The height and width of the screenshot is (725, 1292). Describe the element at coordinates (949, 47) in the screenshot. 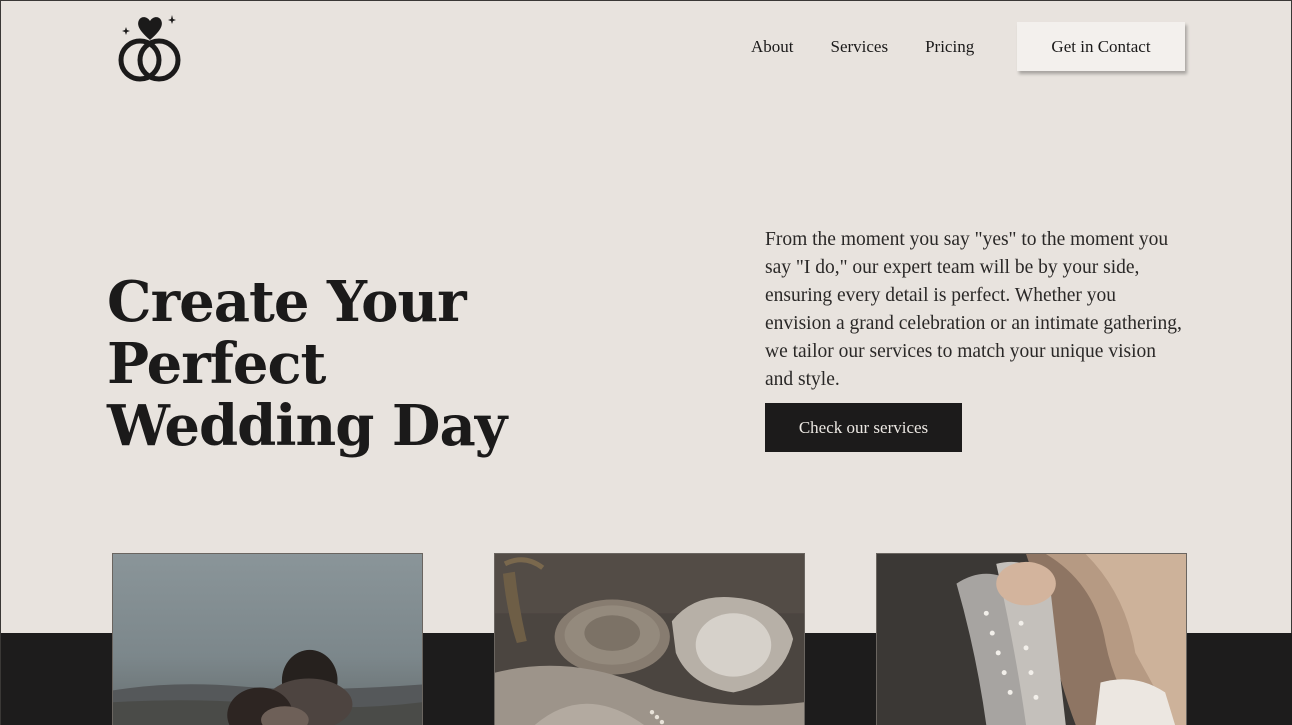

I see `nav-link-pricing: Pricing` at that location.